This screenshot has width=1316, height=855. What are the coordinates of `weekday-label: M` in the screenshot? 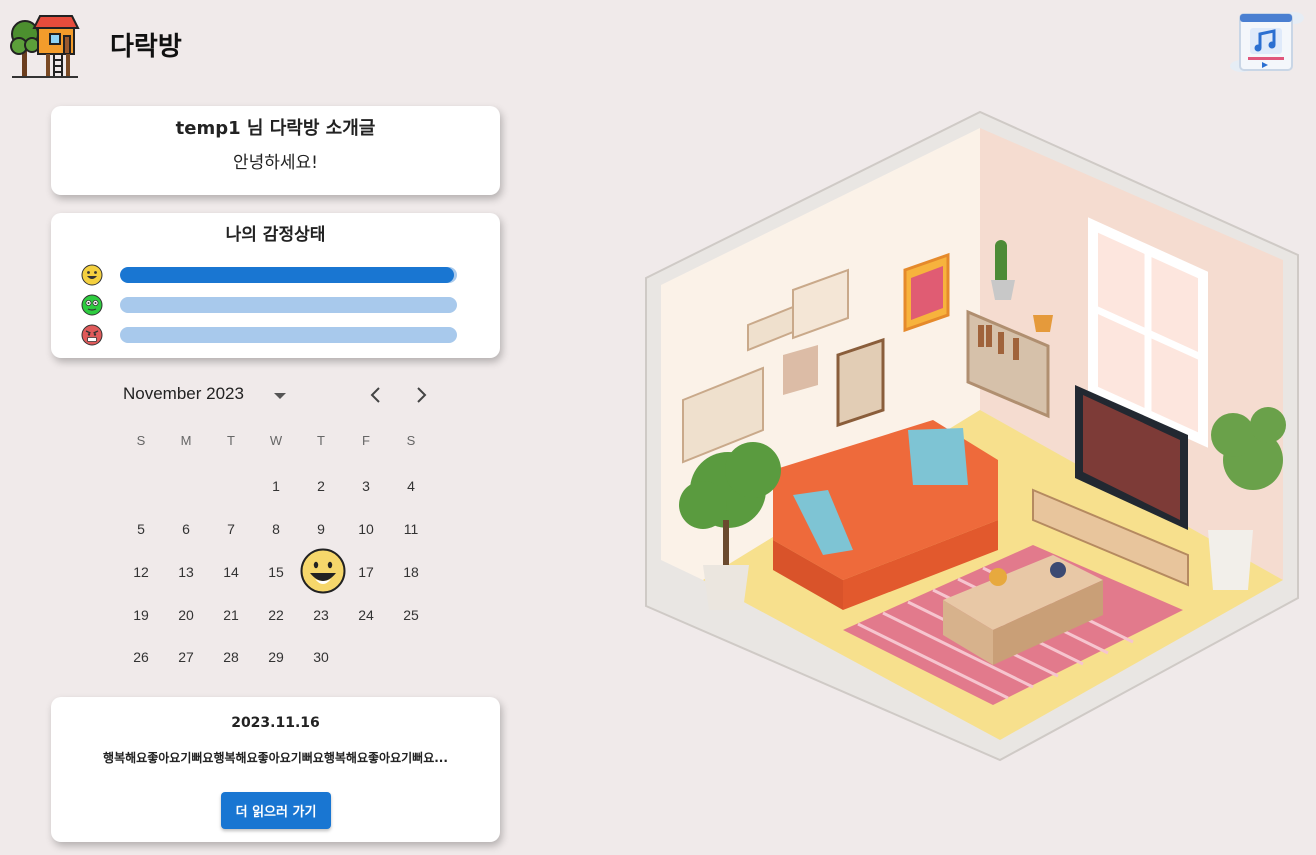 It's located at (186, 440).